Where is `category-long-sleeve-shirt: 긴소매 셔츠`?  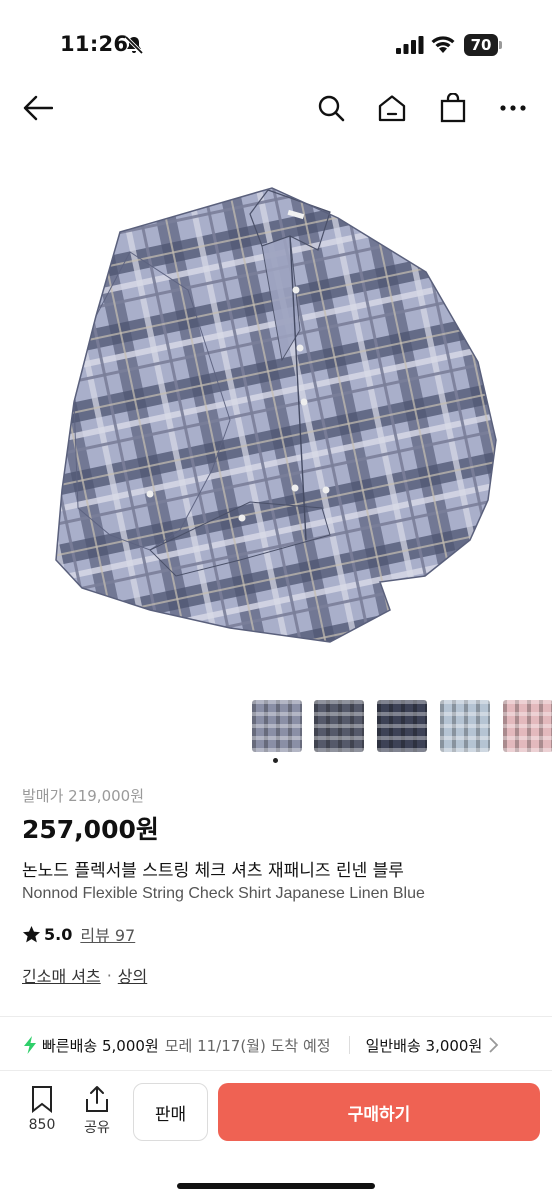 category-long-sleeve-shirt: 긴소매 셔츠 is located at coordinates (61, 975).